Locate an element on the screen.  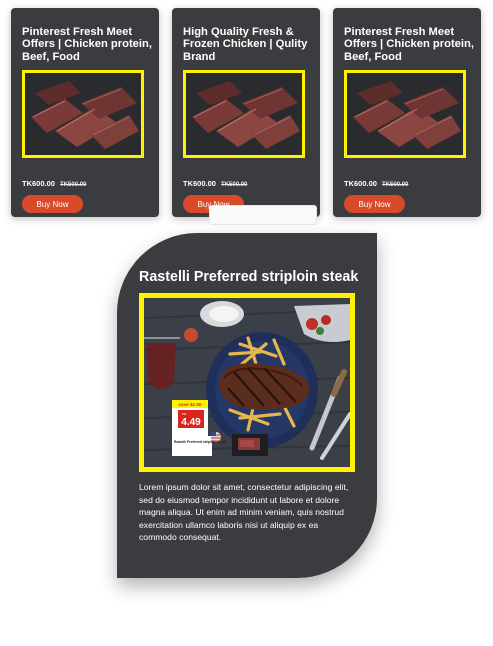
ghost-placeholder is located at coordinates (263, 215).